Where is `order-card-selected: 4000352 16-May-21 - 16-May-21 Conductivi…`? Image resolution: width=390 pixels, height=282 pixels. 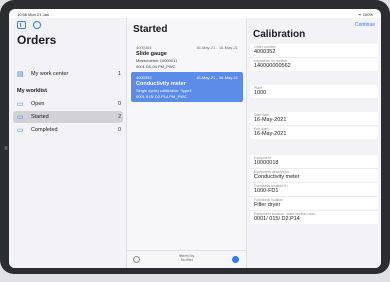 order-card-selected: 4000352 16-May-21 - 16-May-21 Conductivi… is located at coordinates (187, 87).